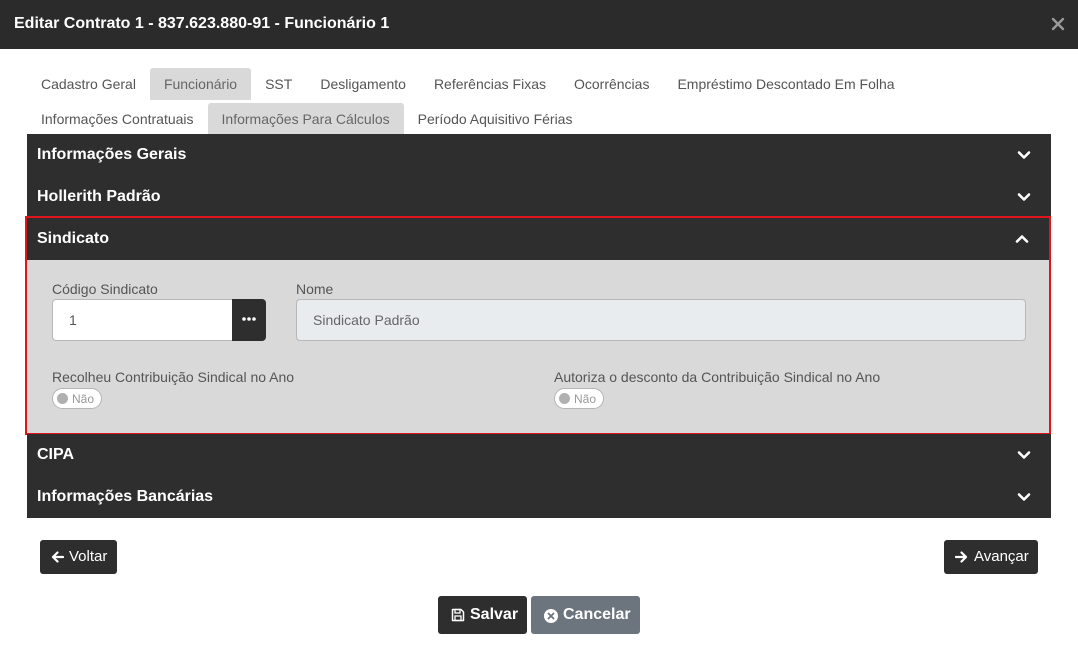  Describe the element at coordinates (143, 320) in the screenshot. I see `codigo-sindicato-input: 1` at that location.